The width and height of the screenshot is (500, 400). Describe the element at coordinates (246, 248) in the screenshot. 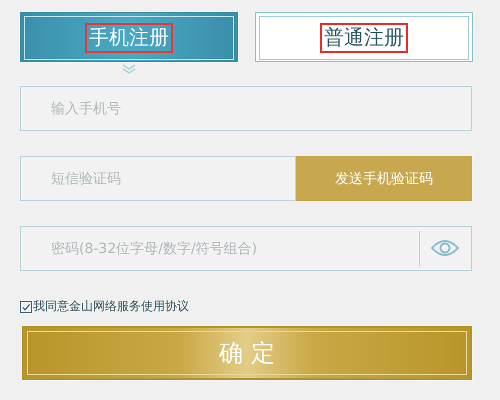

I see `password-field: 密码(8-32位字母/数字/符号组合)` at that location.